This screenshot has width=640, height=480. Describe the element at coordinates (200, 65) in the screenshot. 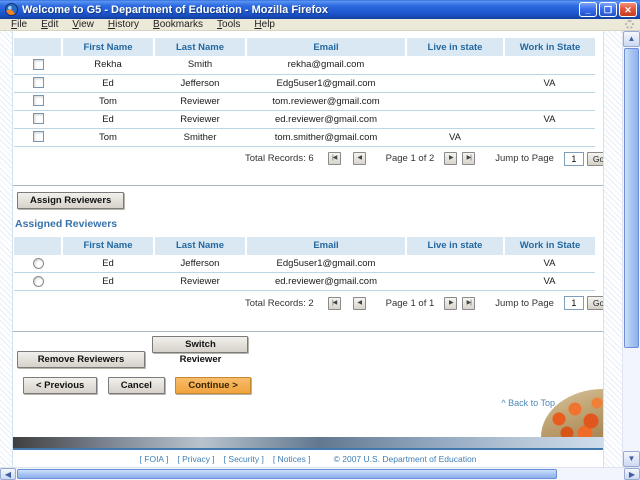

I see `cell-last: Smith` at that location.